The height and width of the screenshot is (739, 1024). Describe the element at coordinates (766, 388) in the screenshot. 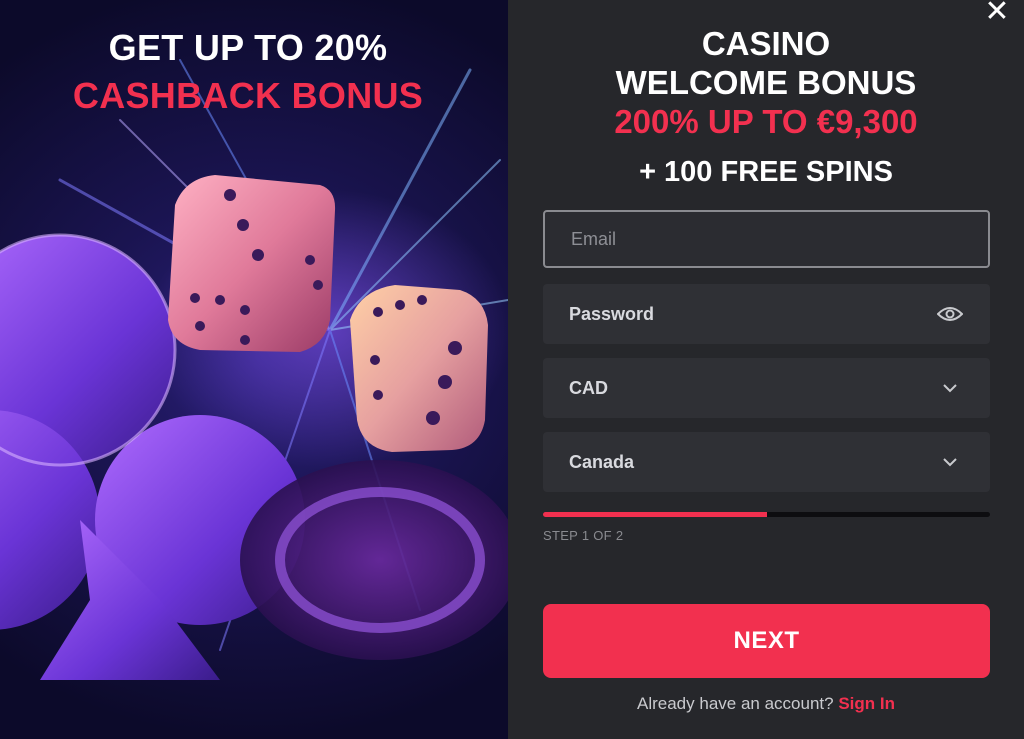

I see `currency-select: CAD` at that location.